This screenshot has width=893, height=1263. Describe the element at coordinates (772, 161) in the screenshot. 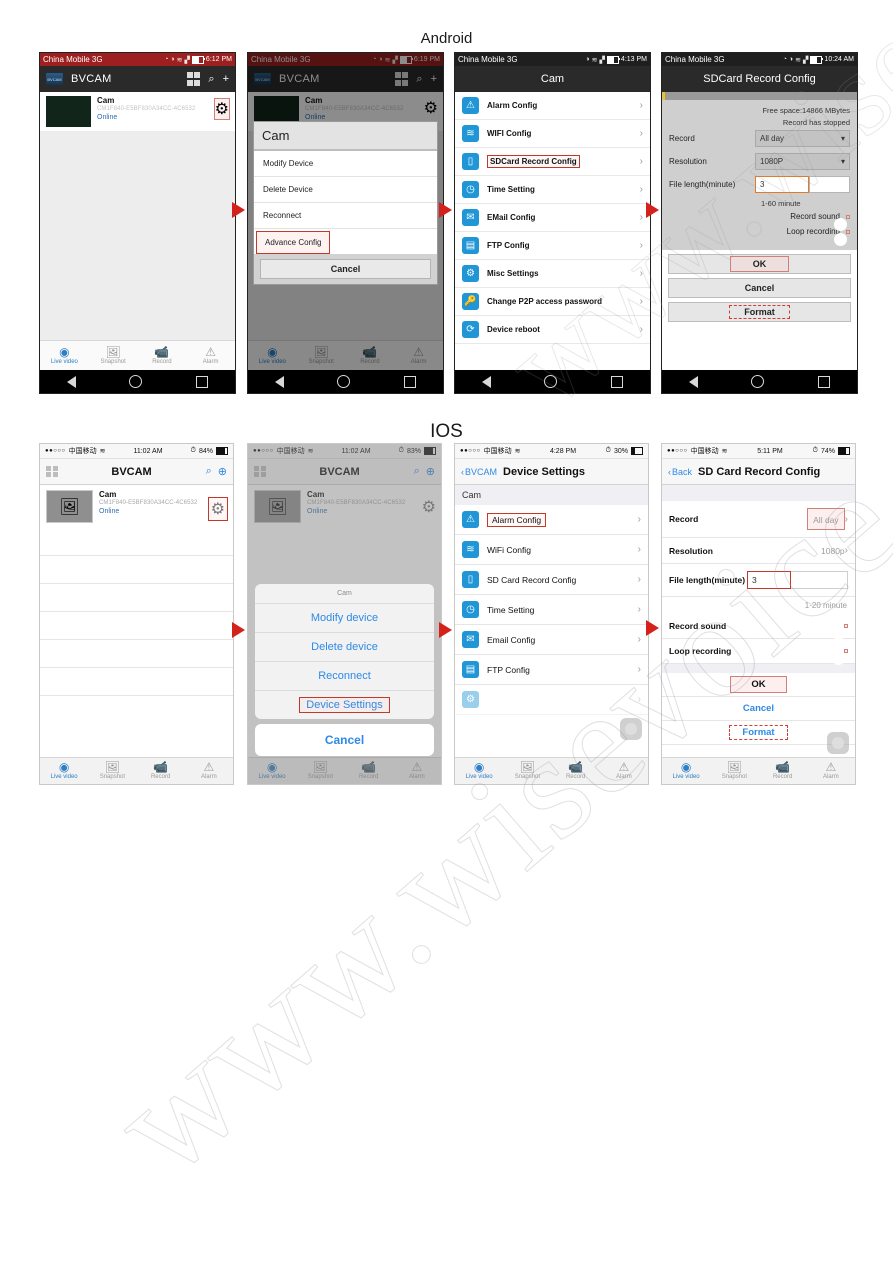

I see `resolution-select-value: 1080P` at that location.